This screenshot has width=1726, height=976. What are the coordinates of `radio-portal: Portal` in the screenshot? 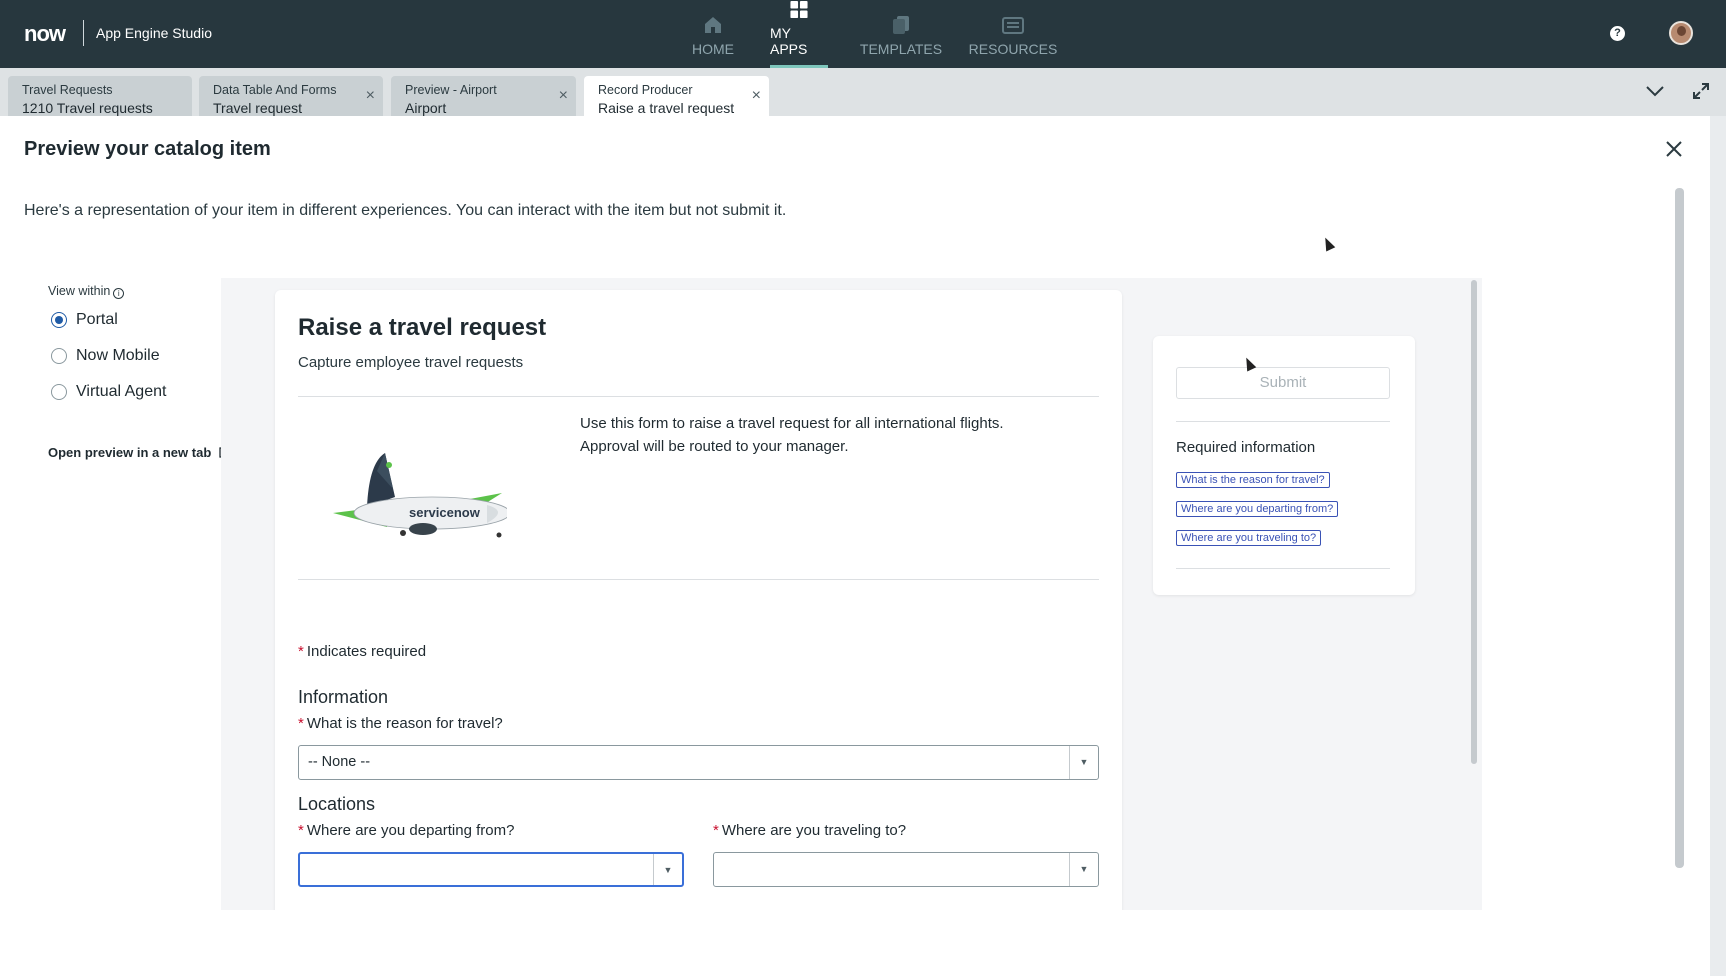 It's located at (84, 320).